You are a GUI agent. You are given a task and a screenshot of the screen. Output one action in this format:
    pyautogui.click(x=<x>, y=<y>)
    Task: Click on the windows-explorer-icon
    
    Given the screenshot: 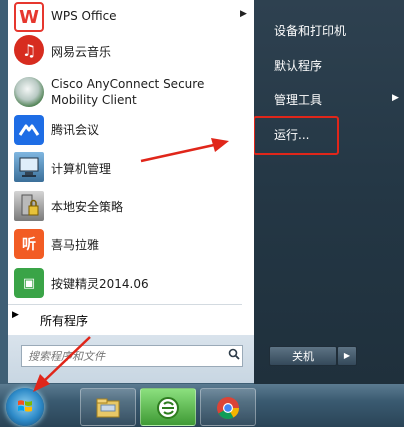 What is the action you would take?
    pyautogui.click(x=108, y=408)
    